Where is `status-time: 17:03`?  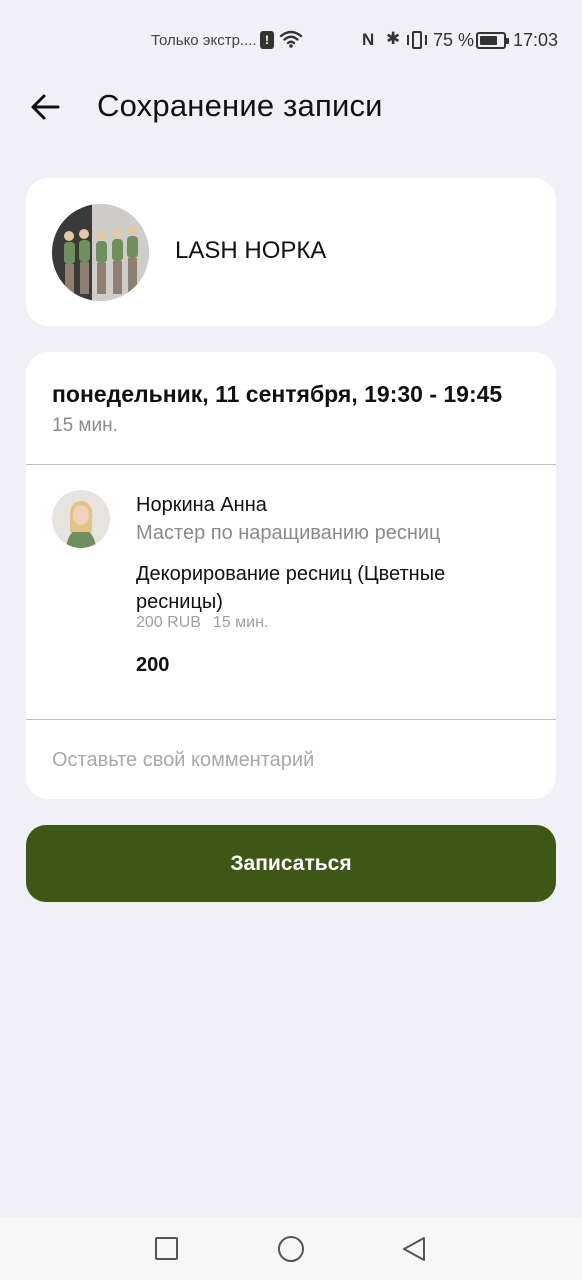
status-time: 17:03 is located at coordinates (536, 40).